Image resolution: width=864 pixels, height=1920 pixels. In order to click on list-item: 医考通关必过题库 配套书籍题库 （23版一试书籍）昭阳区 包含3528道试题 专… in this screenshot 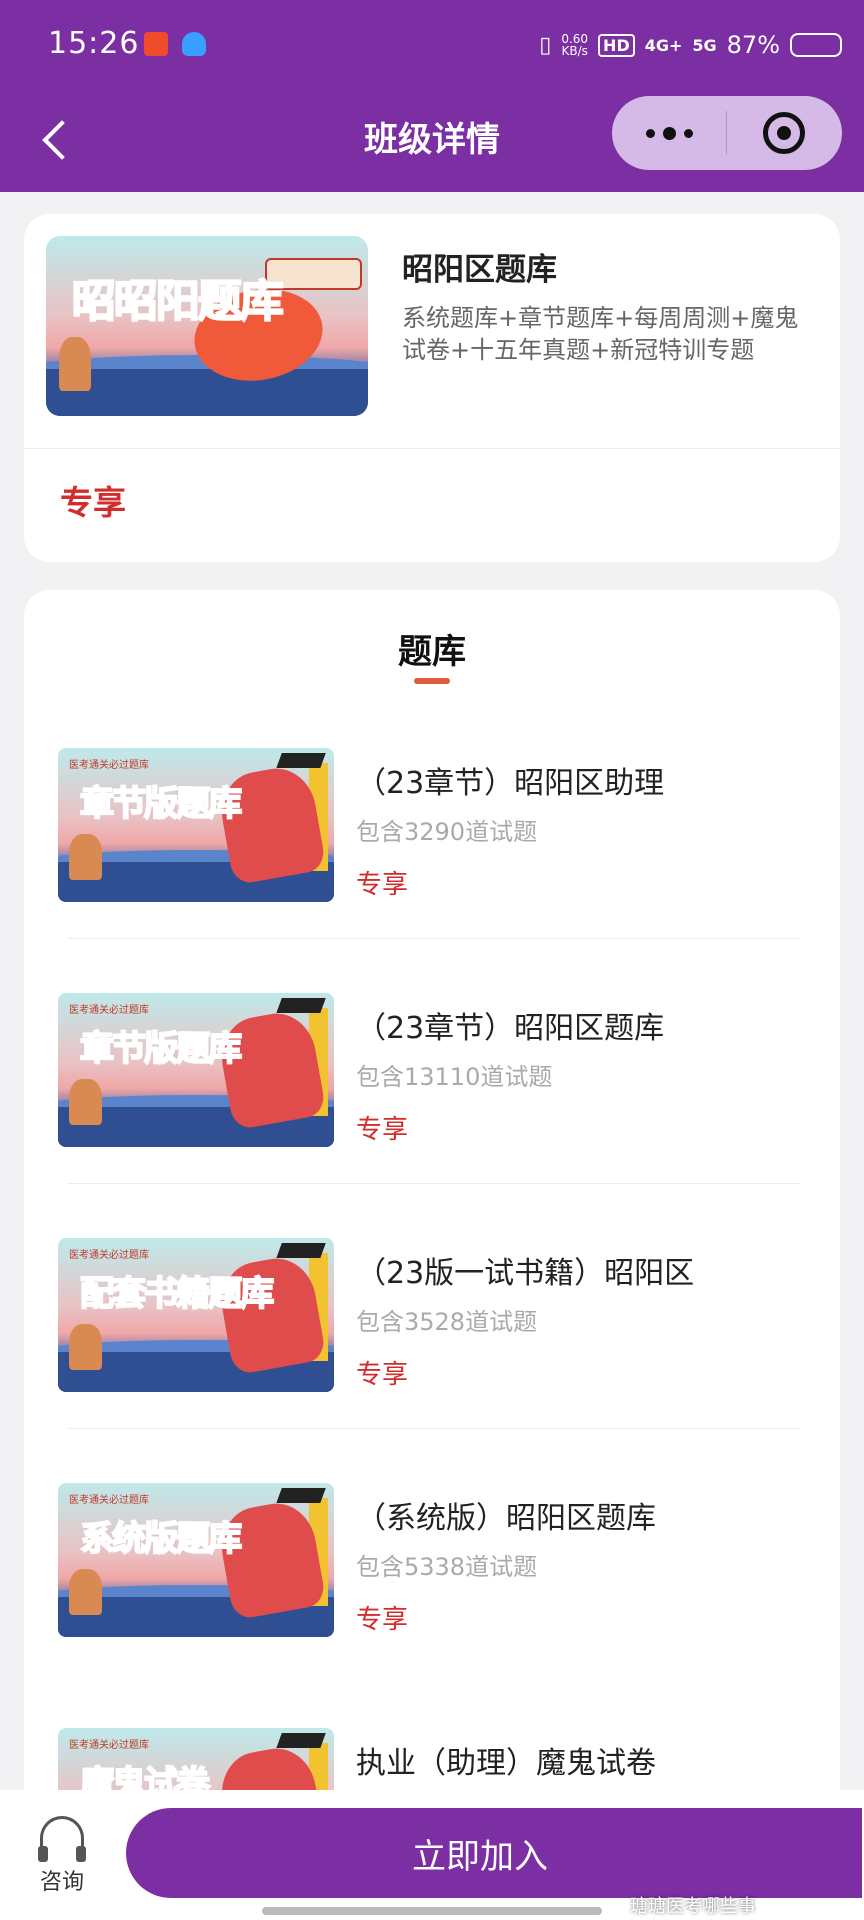, I will do `click(441, 1338)`.